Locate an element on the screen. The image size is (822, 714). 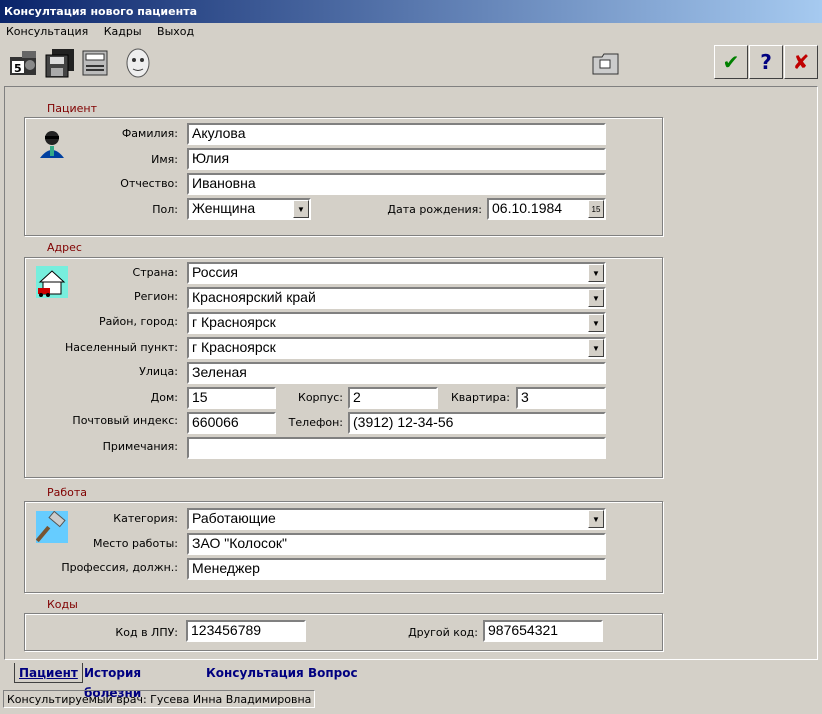
camera-5-icon: 5 is located at coordinates (24, 63).